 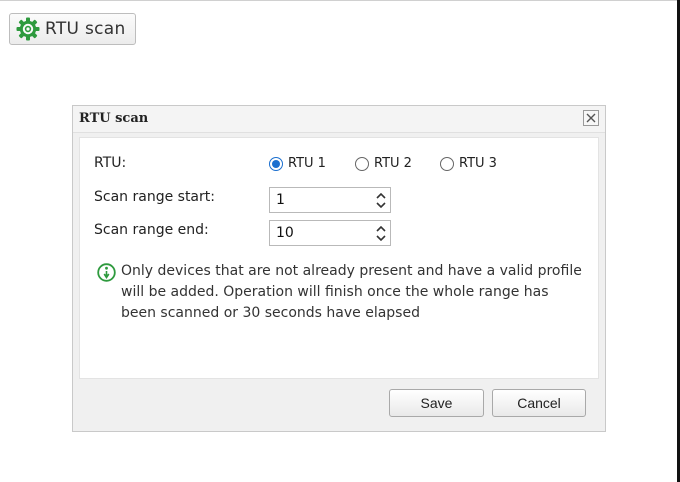 What do you see at coordinates (280, 200) in the screenshot?
I see `scan-range-start-value: 1` at bounding box center [280, 200].